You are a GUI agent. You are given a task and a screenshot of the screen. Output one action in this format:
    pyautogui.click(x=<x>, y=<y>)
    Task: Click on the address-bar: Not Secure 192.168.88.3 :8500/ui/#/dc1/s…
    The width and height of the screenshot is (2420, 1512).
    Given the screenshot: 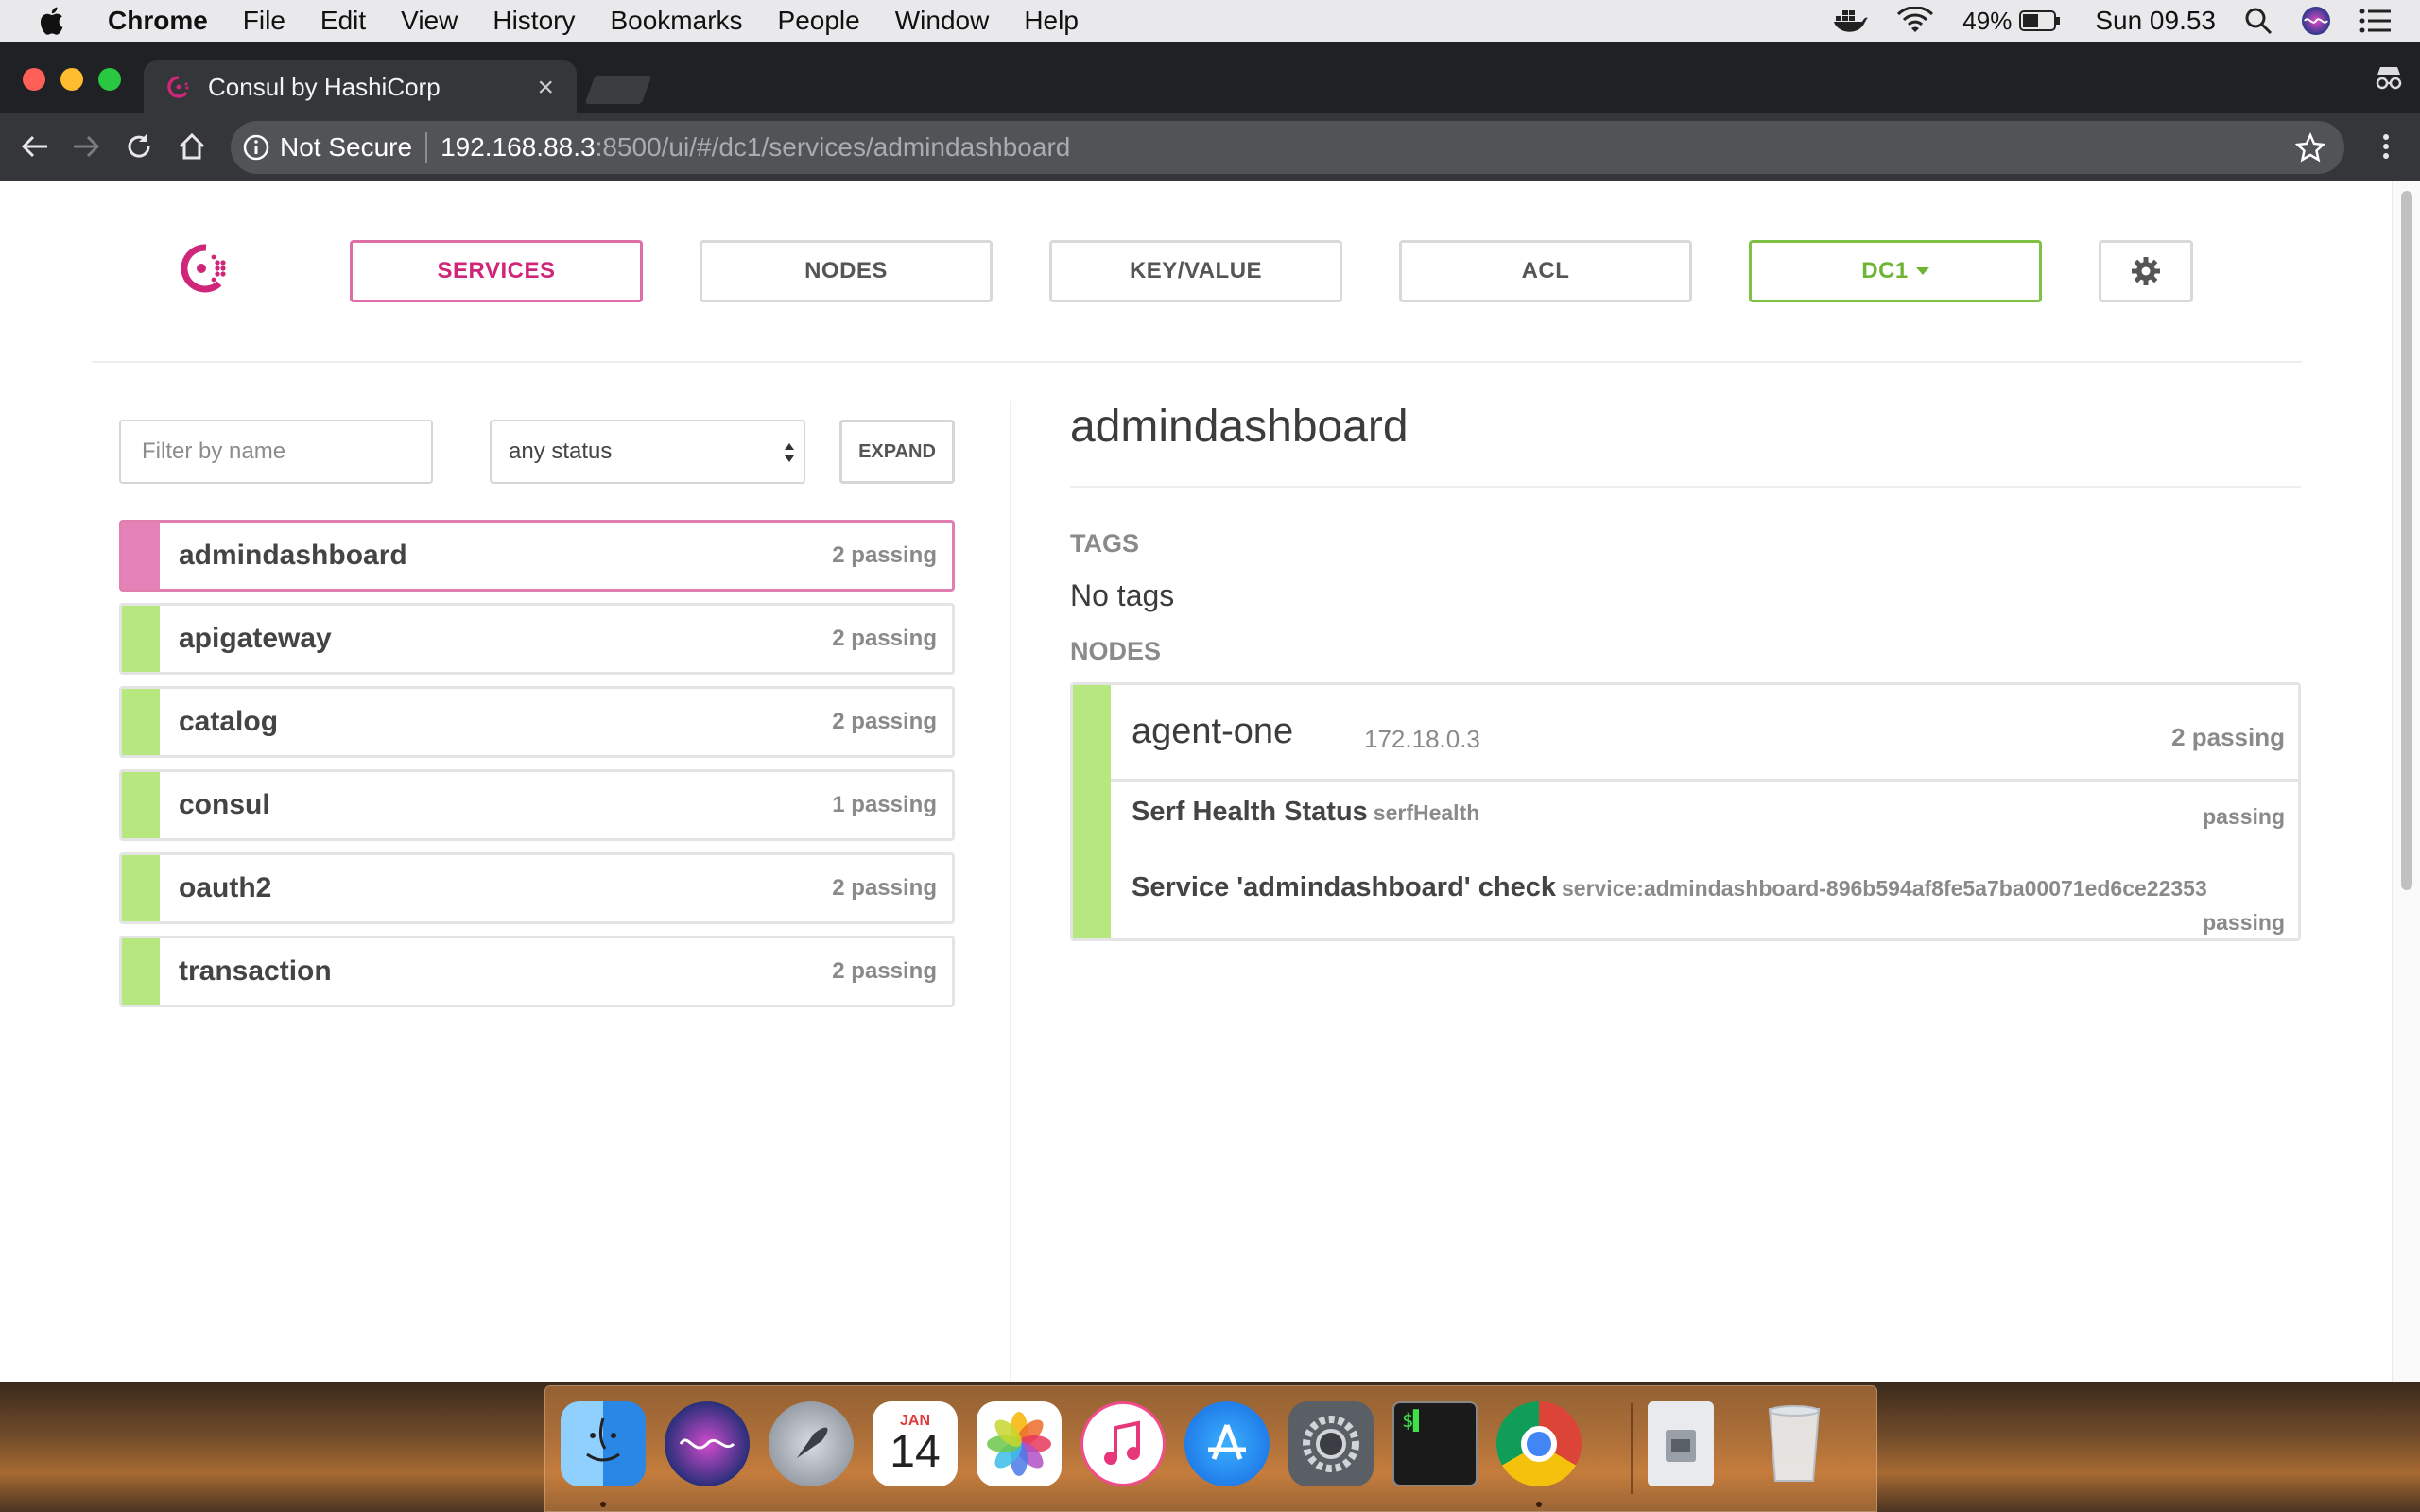 What is the action you would take?
    pyautogui.click(x=1288, y=147)
    